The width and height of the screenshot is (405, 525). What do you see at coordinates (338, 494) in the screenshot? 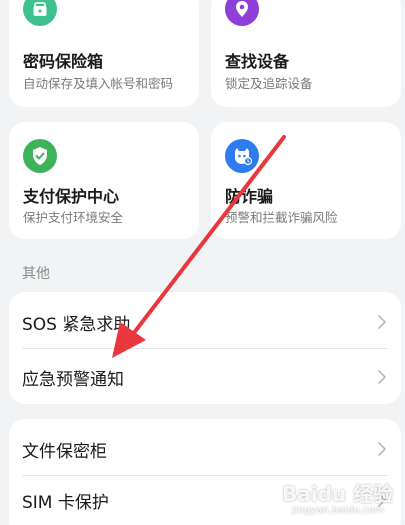
I see `baidu-watermark-logo: Baidu 经验` at bounding box center [338, 494].